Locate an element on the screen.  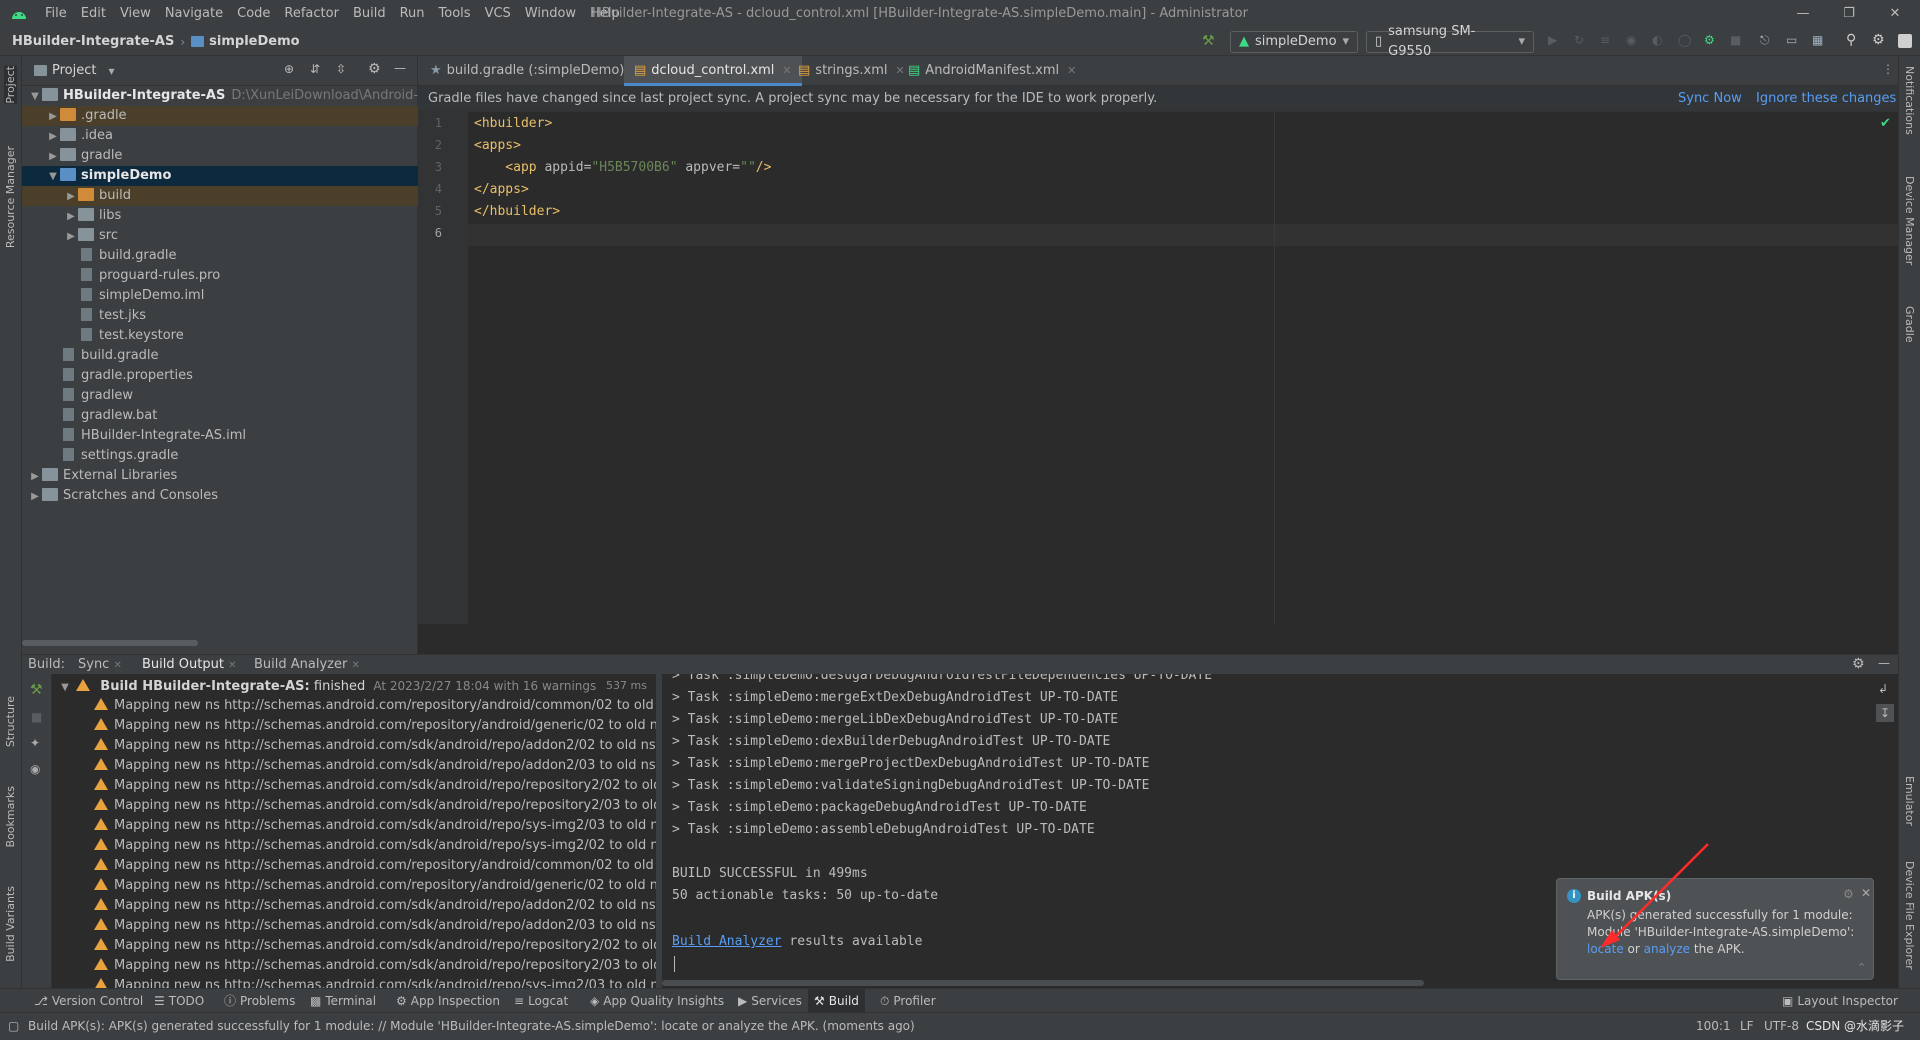
soft-wrap-icon: ↲ is located at coordinates (1883, 689).